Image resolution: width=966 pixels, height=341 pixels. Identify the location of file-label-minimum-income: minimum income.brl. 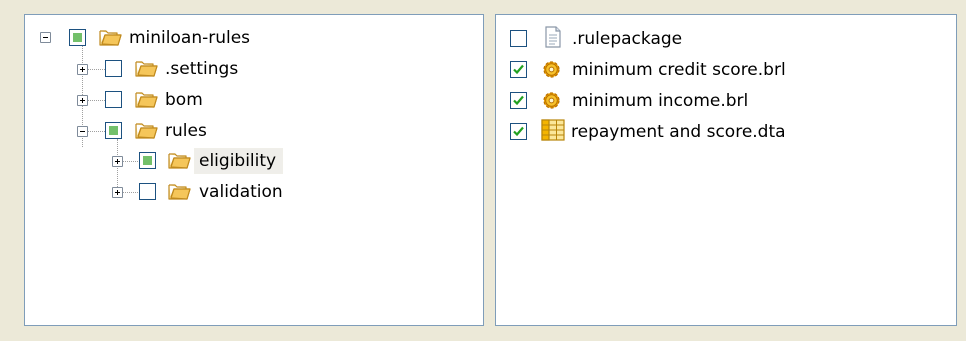
(660, 101).